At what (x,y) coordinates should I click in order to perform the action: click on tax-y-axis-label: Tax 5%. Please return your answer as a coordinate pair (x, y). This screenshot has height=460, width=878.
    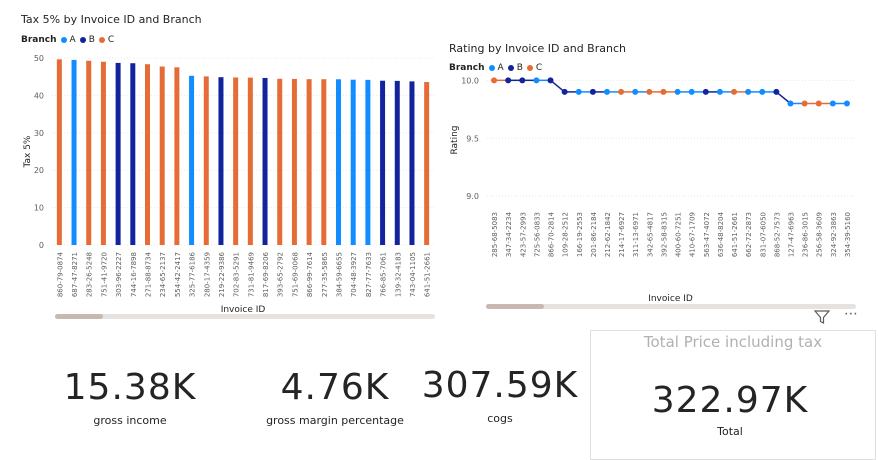
    Looking at the image, I should click on (28, 151).